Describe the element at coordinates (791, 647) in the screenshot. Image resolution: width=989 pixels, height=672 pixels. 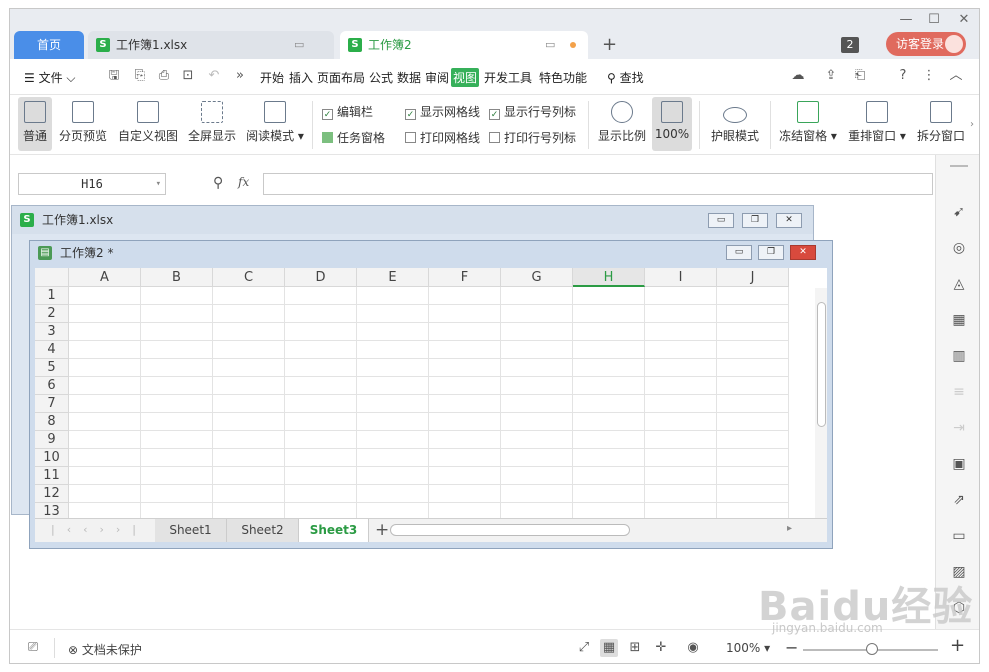
I see `zoom-out-icon: −` at that location.